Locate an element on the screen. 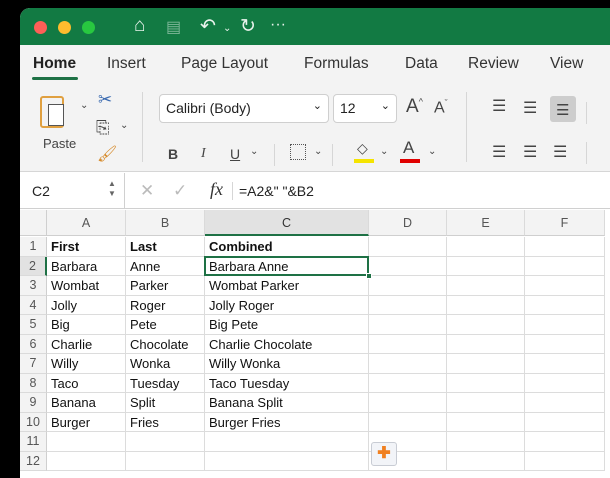 This screenshot has height=478, width=610. cell-c10: Burger Fries is located at coordinates (287, 422).